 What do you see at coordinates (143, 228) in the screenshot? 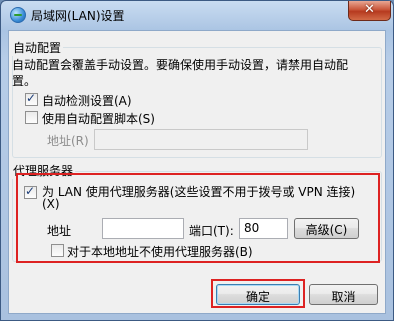
I see `proxy-address-input` at bounding box center [143, 228].